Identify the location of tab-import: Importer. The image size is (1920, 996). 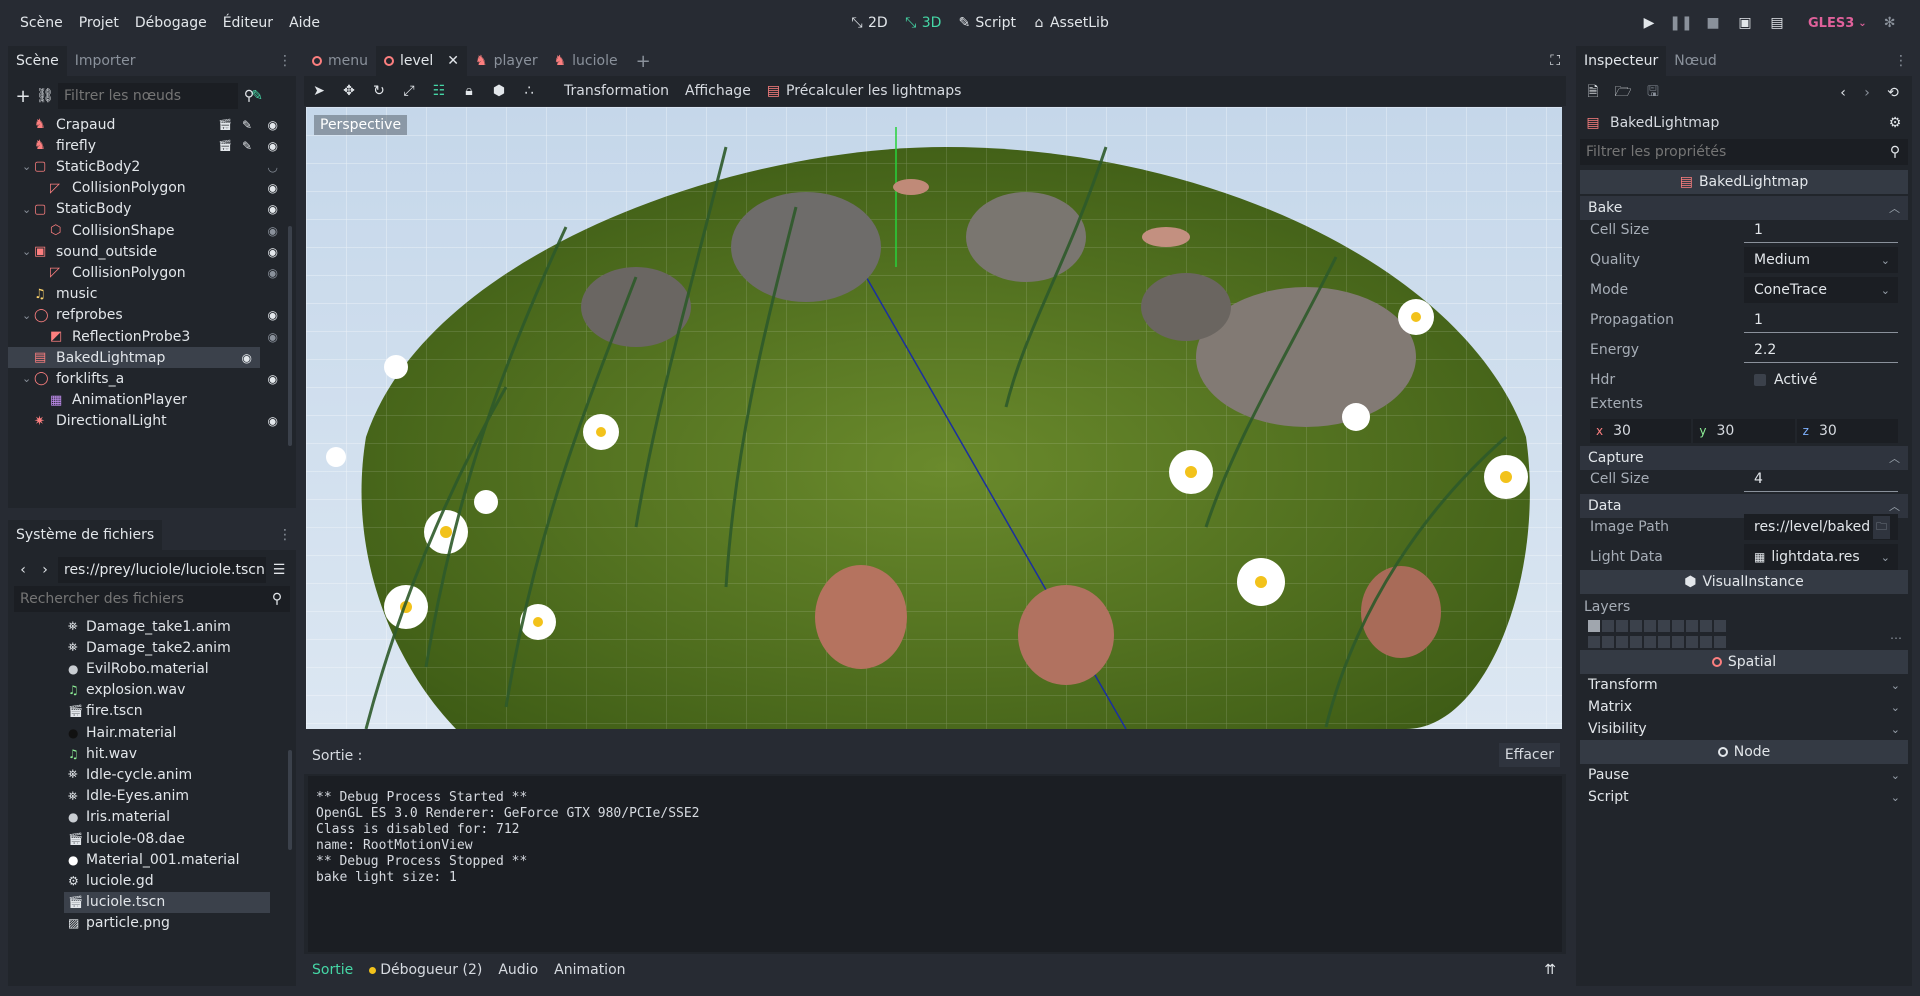
(105, 61).